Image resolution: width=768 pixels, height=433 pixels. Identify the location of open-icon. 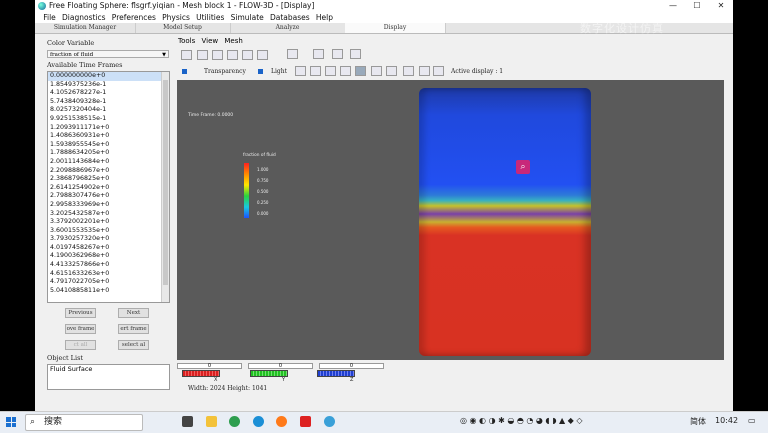
(202, 55).